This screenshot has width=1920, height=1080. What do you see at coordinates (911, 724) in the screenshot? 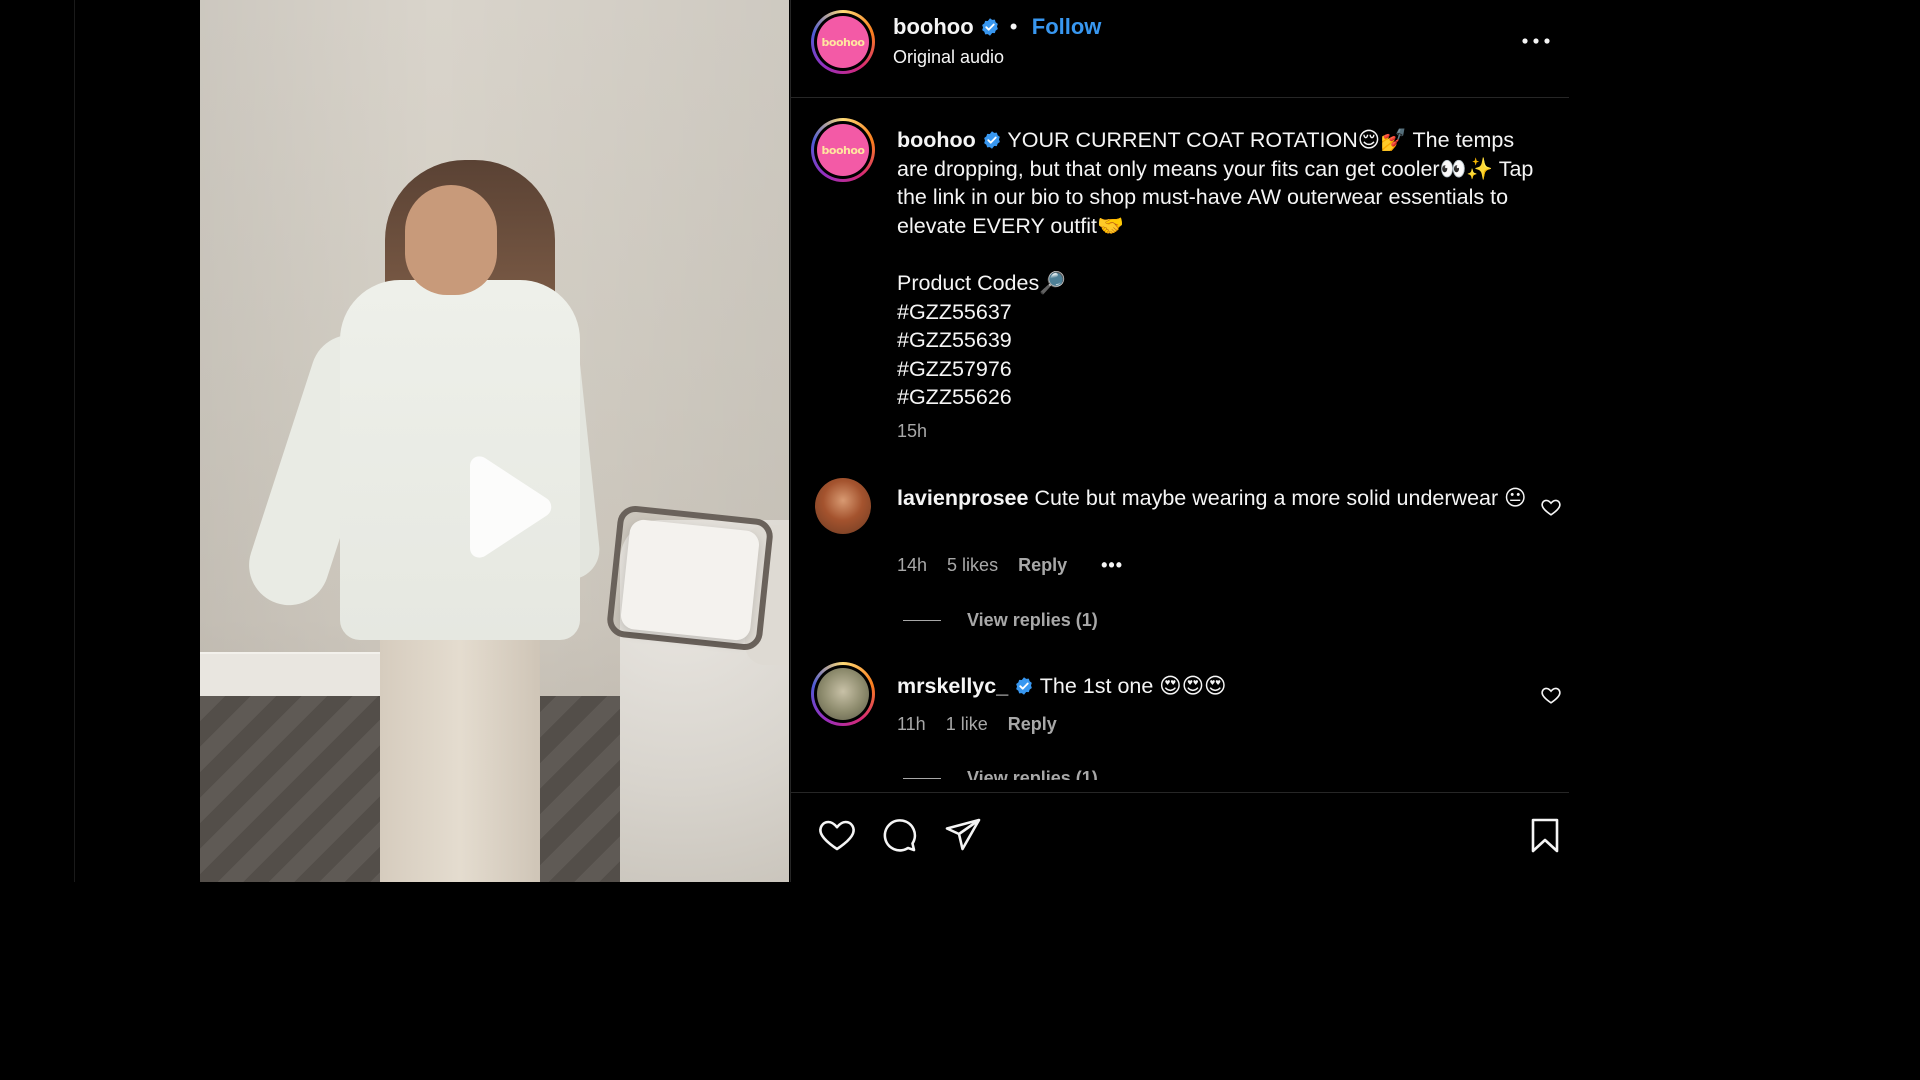
I see `comment-time: 11h` at bounding box center [911, 724].